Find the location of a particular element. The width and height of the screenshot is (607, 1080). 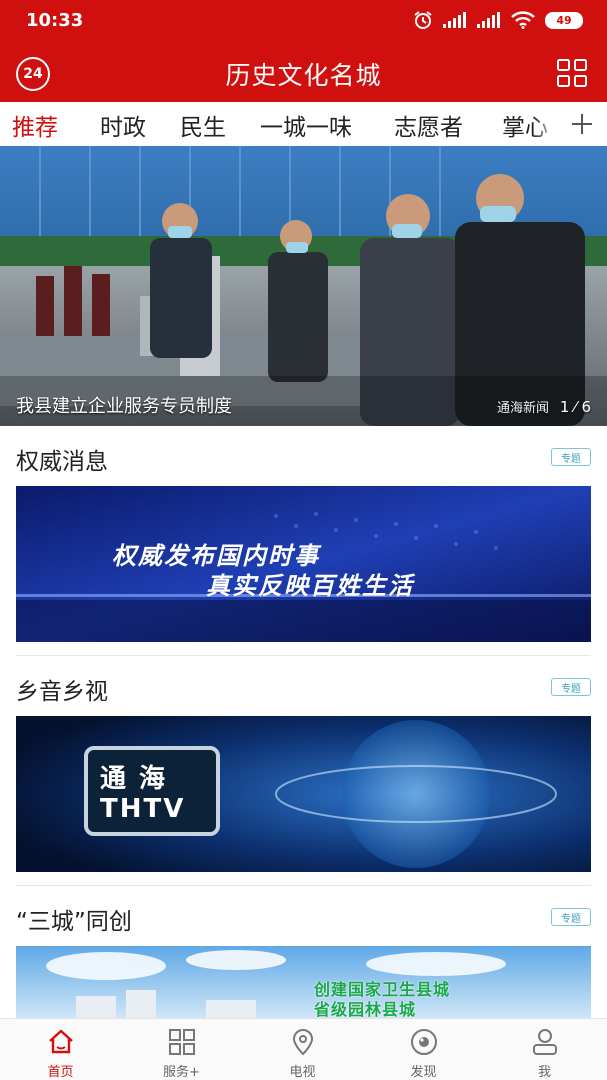

tab-livelihood: 民生 is located at coordinates (203, 125).